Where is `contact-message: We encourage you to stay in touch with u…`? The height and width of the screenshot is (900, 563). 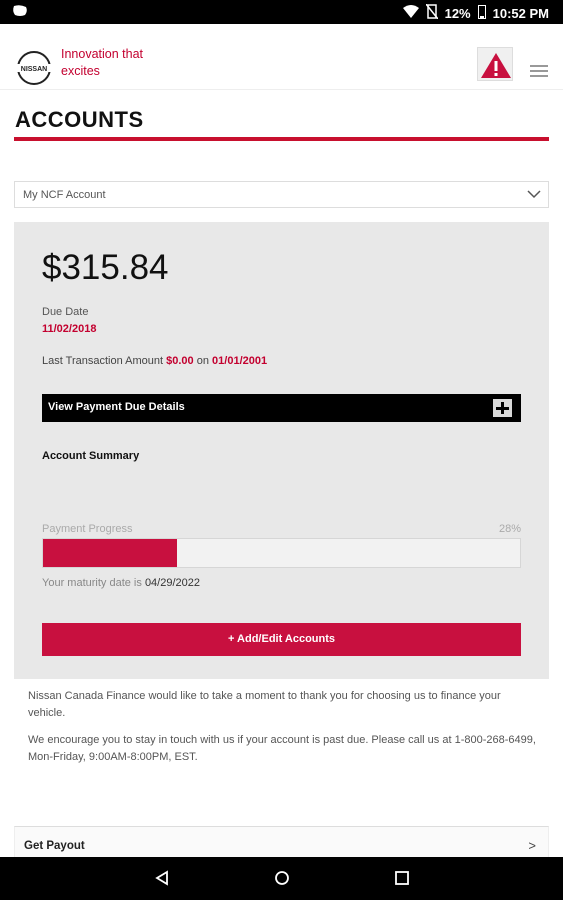
contact-message: We encourage you to stay in touch with u… is located at coordinates (282, 748).